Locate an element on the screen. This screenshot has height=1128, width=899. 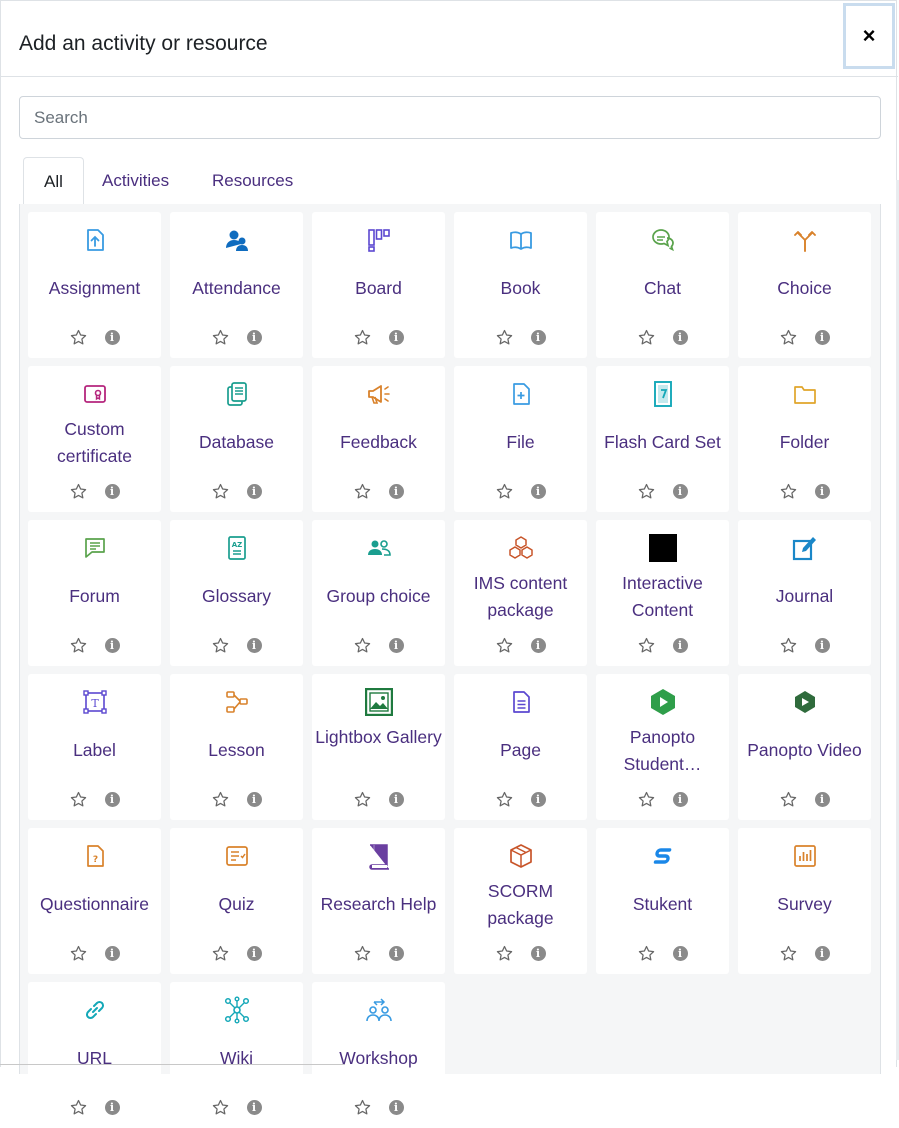
activity-card-journal: Journal i is located at coordinates (804, 593).